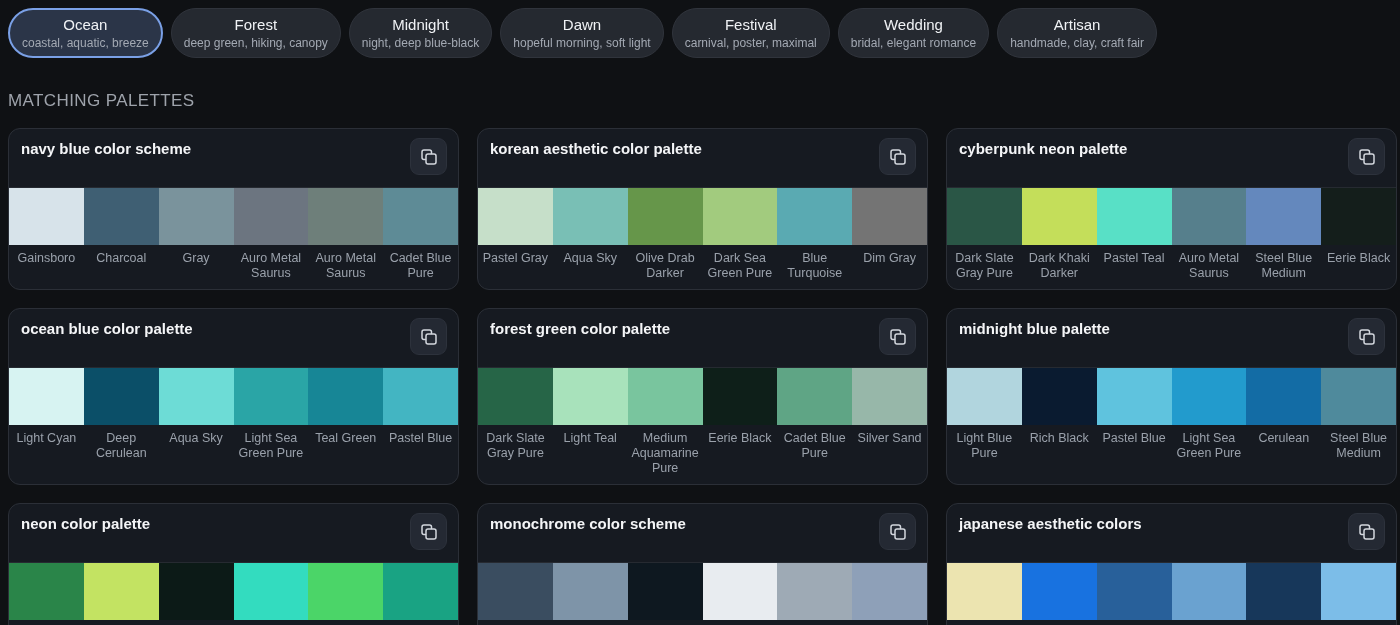 This screenshot has width=1400, height=625. Describe the element at coordinates (255, 33) in the screenshot. I see `filter-tab: Forest deep green, hiking, canopy` at that location.